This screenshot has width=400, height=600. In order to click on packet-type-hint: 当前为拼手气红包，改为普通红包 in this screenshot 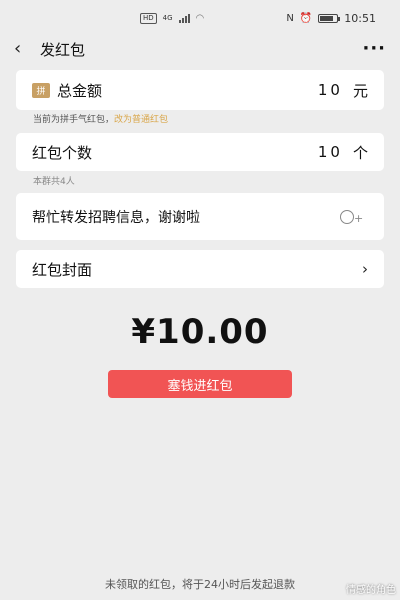, I will do `click(100, 118)`.